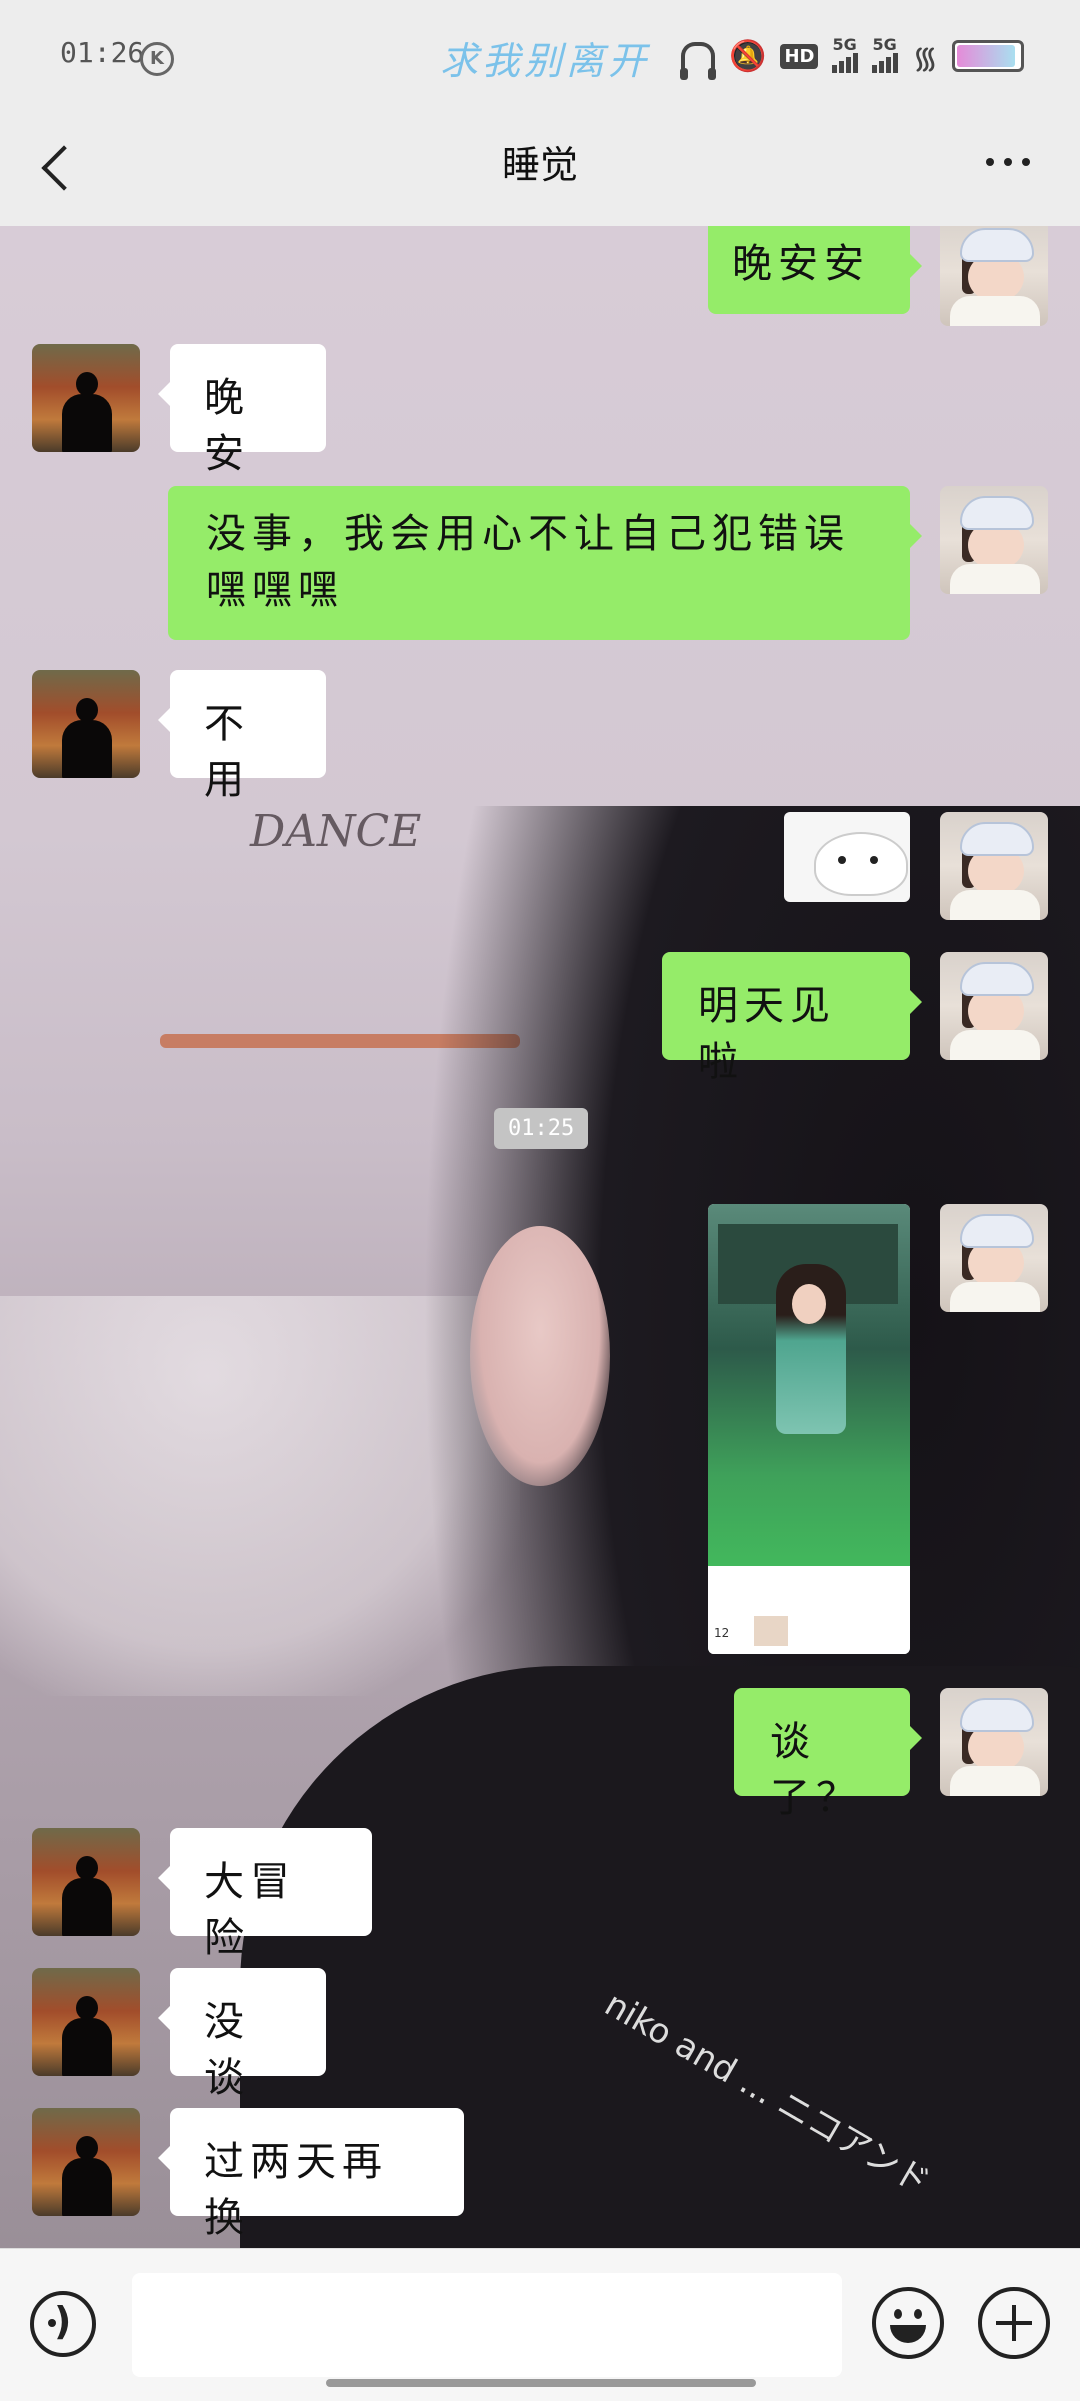  What do you see at coordinates (698, 61) in the screenshot?
I see `headphones-icon` at bounding box center [698, 61].